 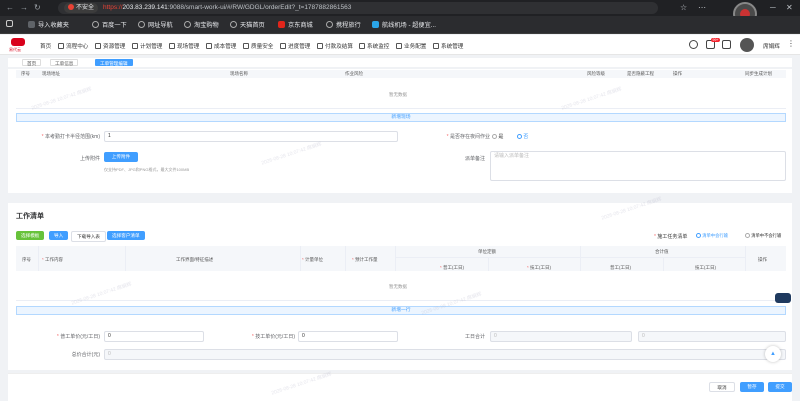 What do you see at coordinates (702, 7) in the screenshot?
I see `extensions-icon: ⋯` at bounding box center [702, 7].